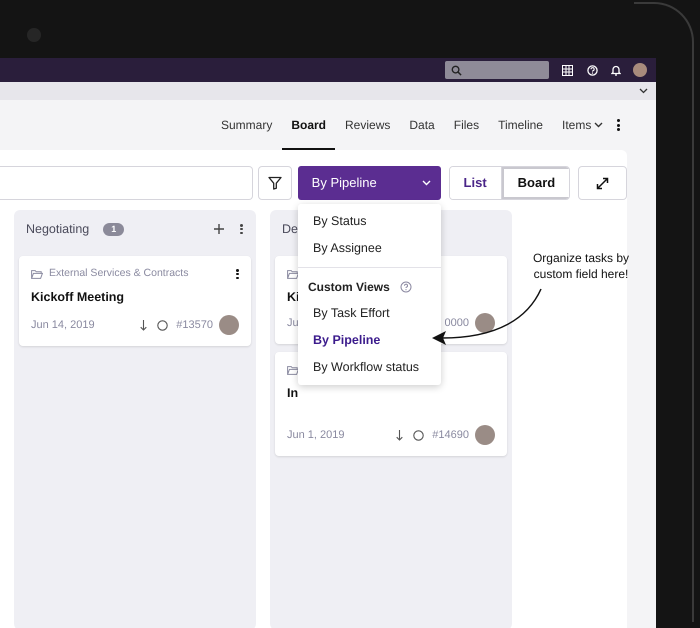  What do you see at coordinates (315, 435) in the screenshot?
I see `due-date: Jun 1, 2019` at bounding box center [315, 435].